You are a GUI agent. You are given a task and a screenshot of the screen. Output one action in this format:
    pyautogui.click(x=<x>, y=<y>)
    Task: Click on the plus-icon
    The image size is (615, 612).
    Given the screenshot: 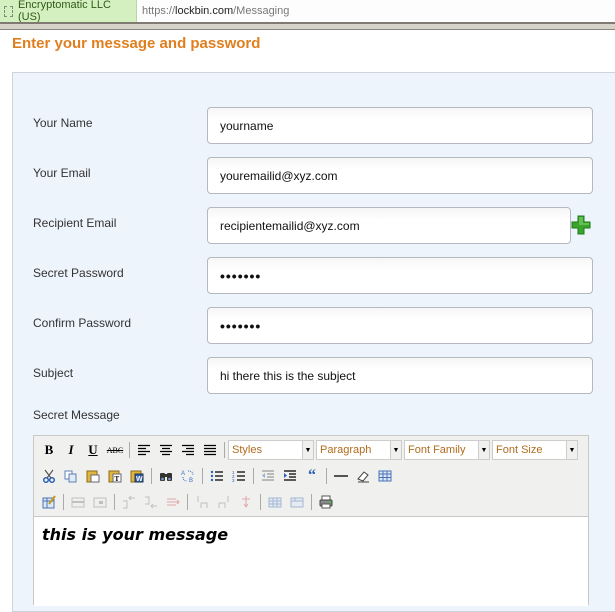 What is the action you would take?
    pyautogui.click(x=581, y=225)
    